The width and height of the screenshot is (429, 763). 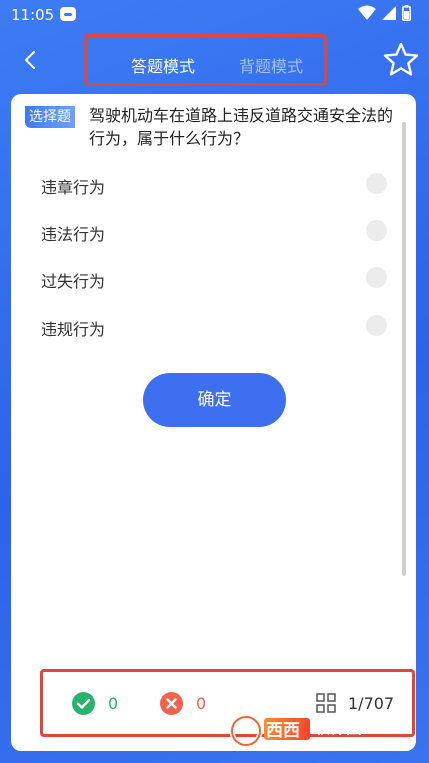 I want to click on option-label: 违法行为, so click(x=73, y=234).